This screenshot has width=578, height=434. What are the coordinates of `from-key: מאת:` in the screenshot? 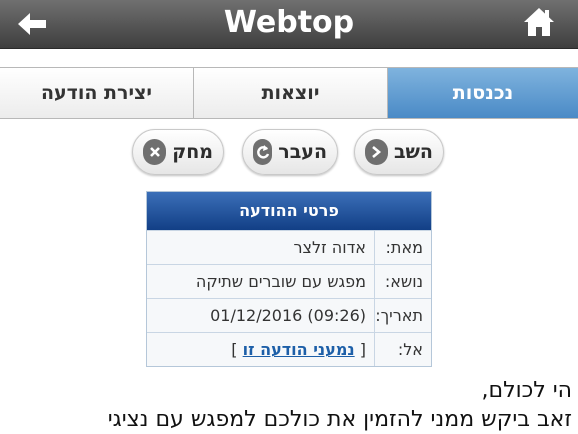 It's located at (404, 247).